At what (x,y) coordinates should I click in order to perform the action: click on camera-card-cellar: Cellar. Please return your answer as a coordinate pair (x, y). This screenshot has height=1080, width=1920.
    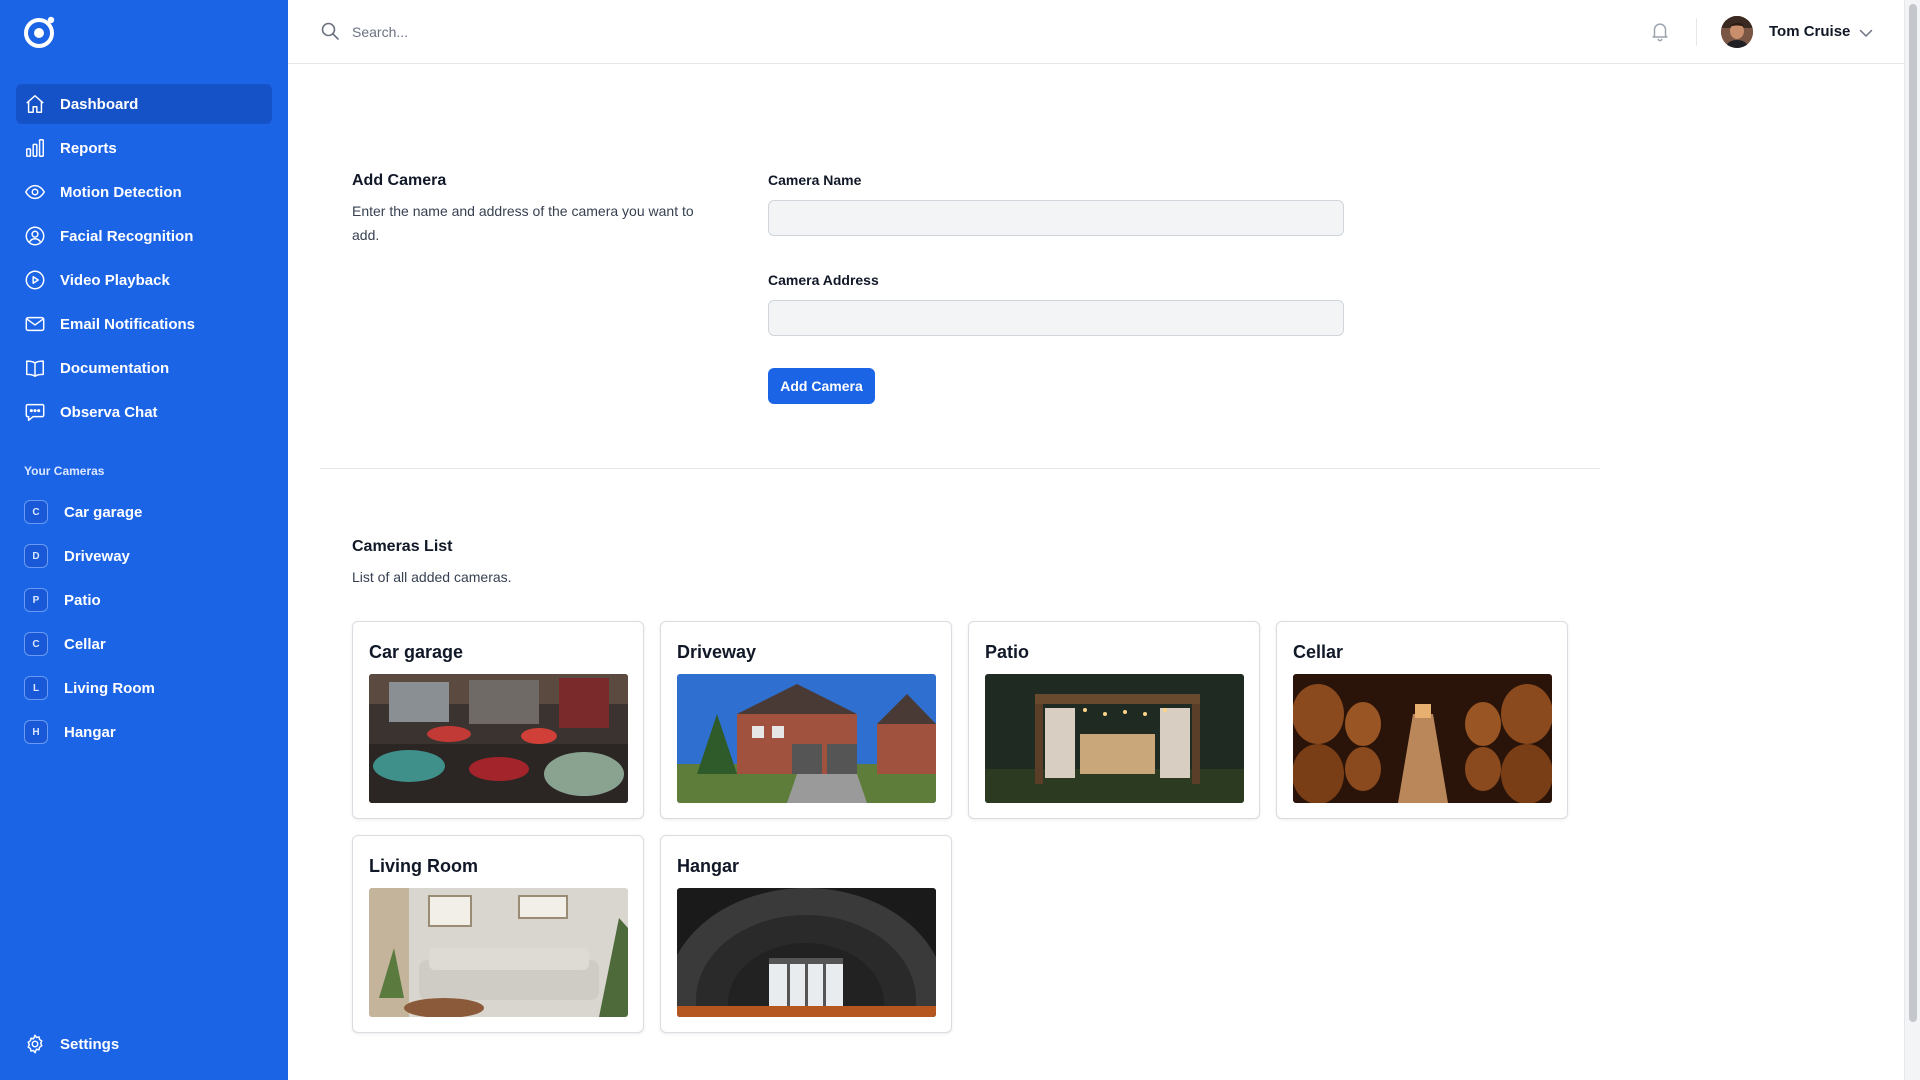
    Looking at the image, I should click on (1422, 720).